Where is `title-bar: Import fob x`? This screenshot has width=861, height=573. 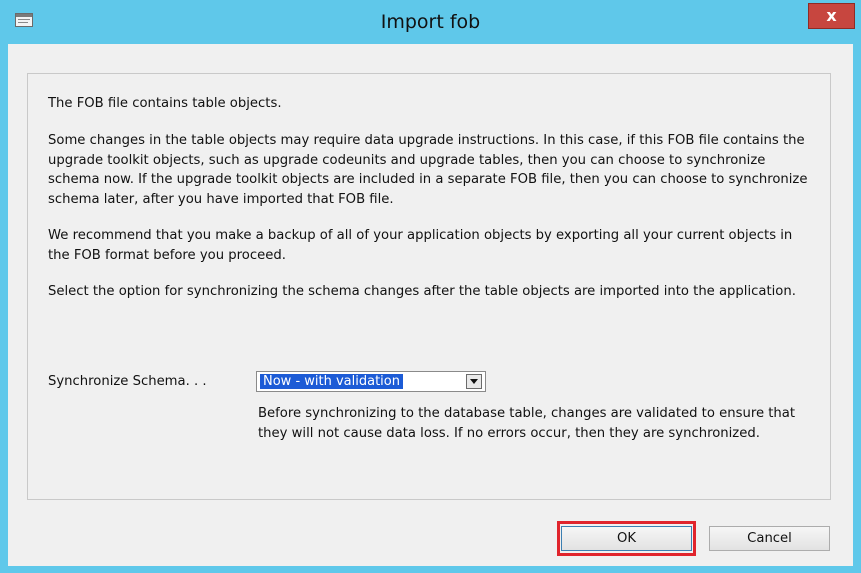 title-bar: Import fob x is located at coordinates (430, 22).